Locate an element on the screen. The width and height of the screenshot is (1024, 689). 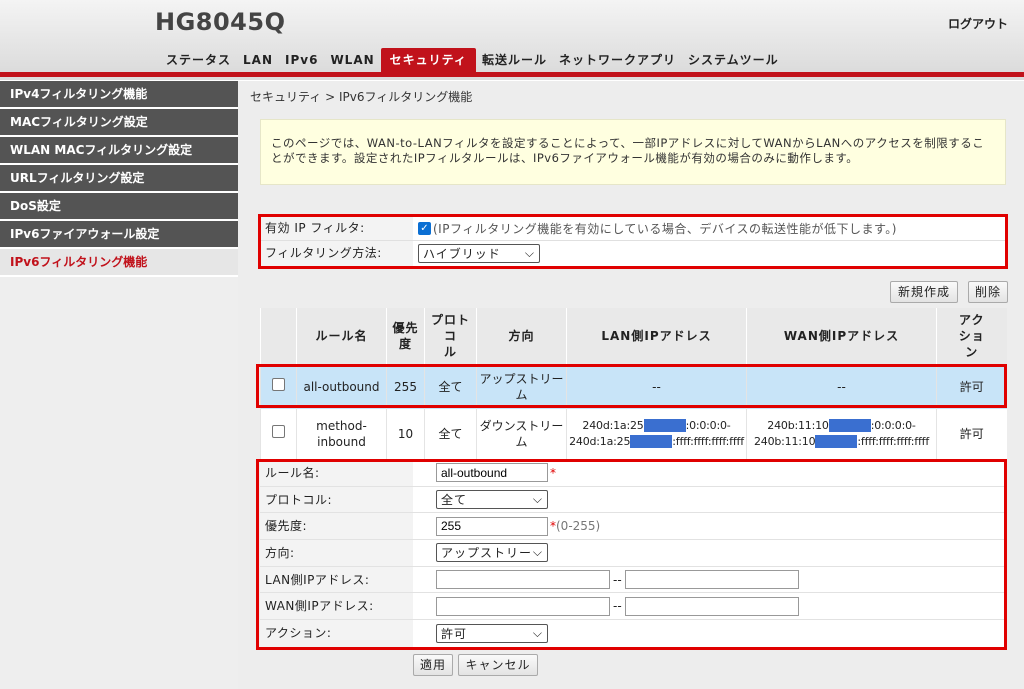
cell-priority: 10 is located at coordinates (405, 434).